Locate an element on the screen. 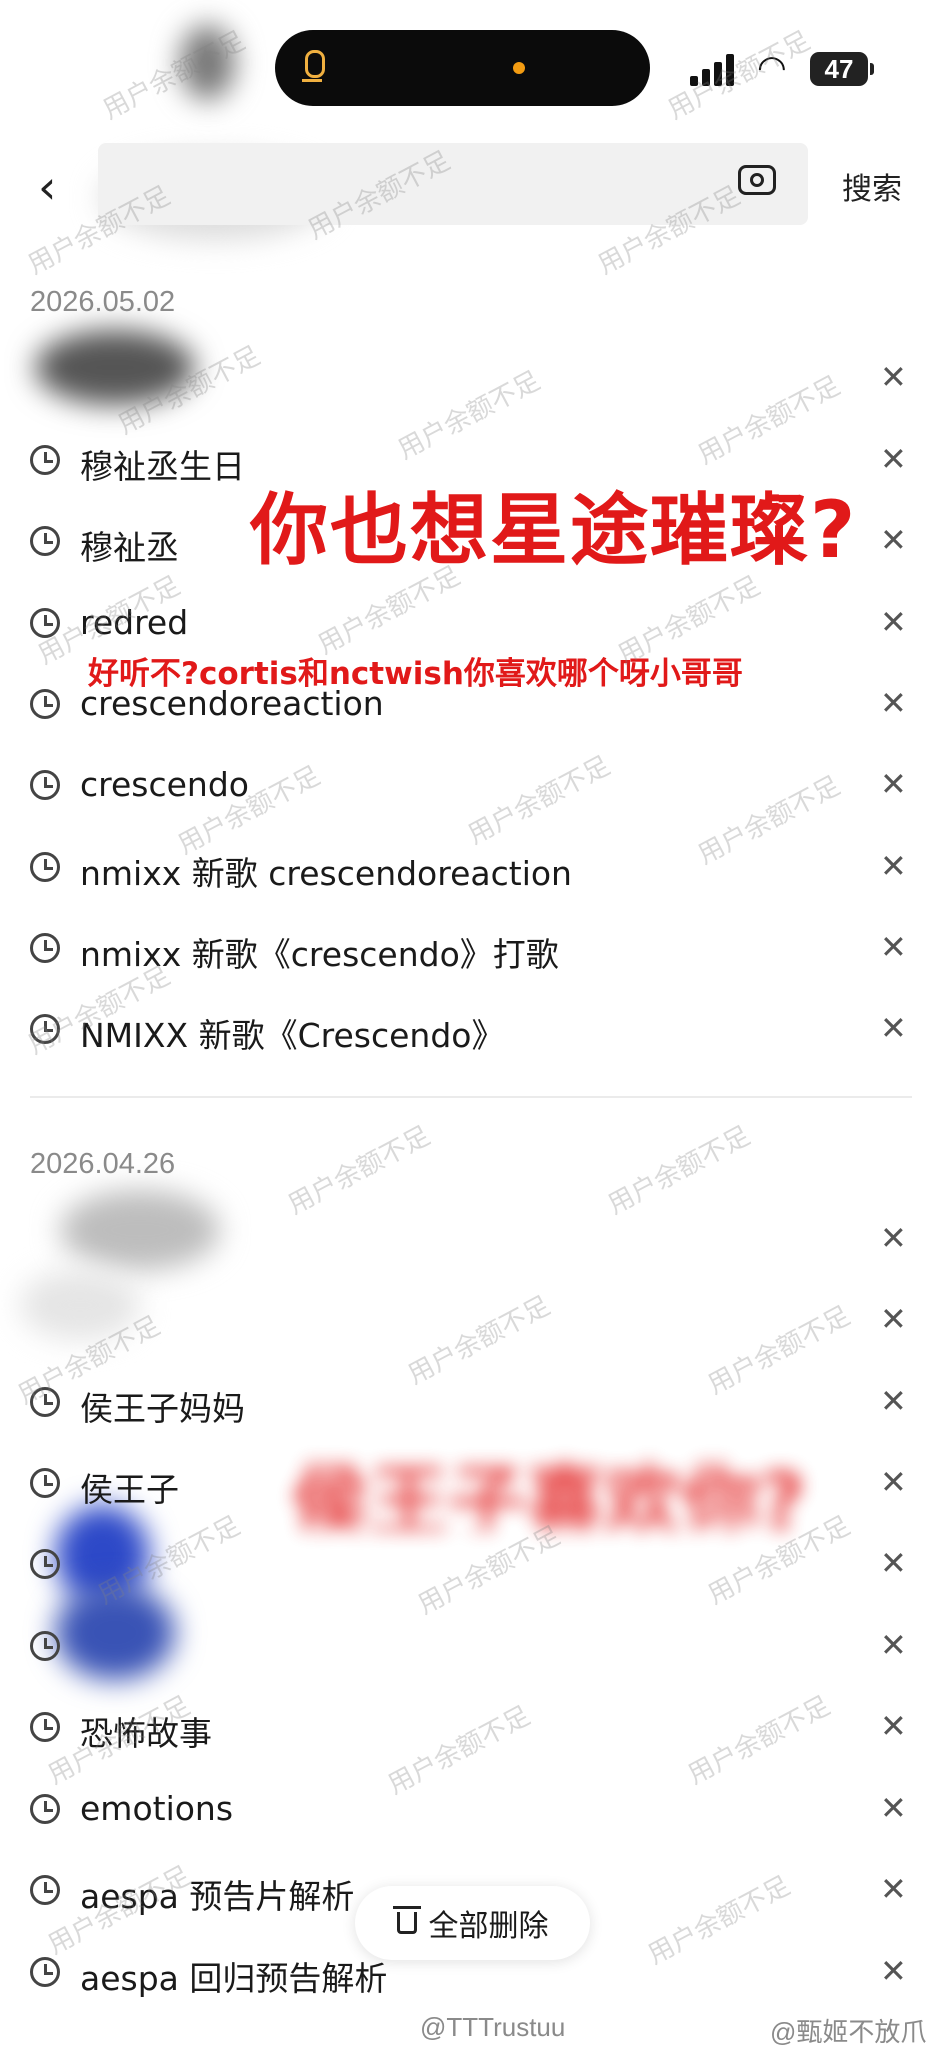 This screenshot has width=942, height=2049. signal-icon is located at coordinates (713, 69).